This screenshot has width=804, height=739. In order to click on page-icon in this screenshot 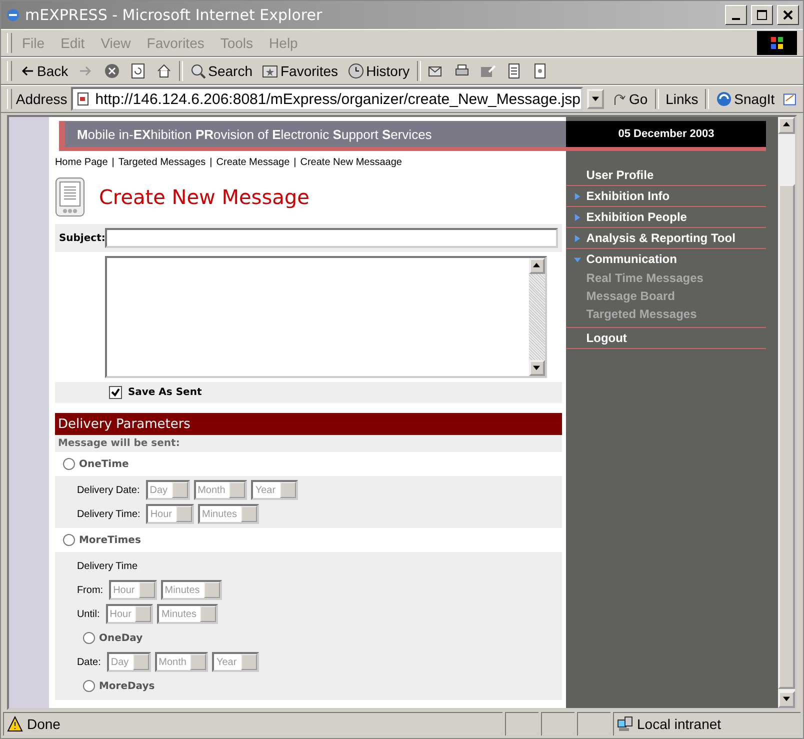, I will do `click(83, 99)`.